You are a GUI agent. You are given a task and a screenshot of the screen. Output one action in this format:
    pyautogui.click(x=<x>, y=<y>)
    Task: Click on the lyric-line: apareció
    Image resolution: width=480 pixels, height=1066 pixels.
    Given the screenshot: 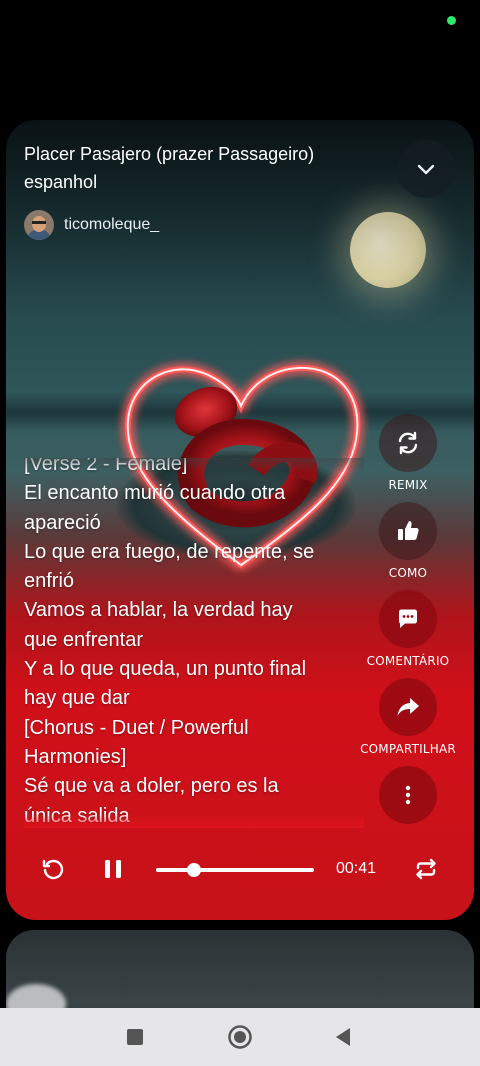 What is the action you would take?
    pyautogui.click(x=62, y=522)
    